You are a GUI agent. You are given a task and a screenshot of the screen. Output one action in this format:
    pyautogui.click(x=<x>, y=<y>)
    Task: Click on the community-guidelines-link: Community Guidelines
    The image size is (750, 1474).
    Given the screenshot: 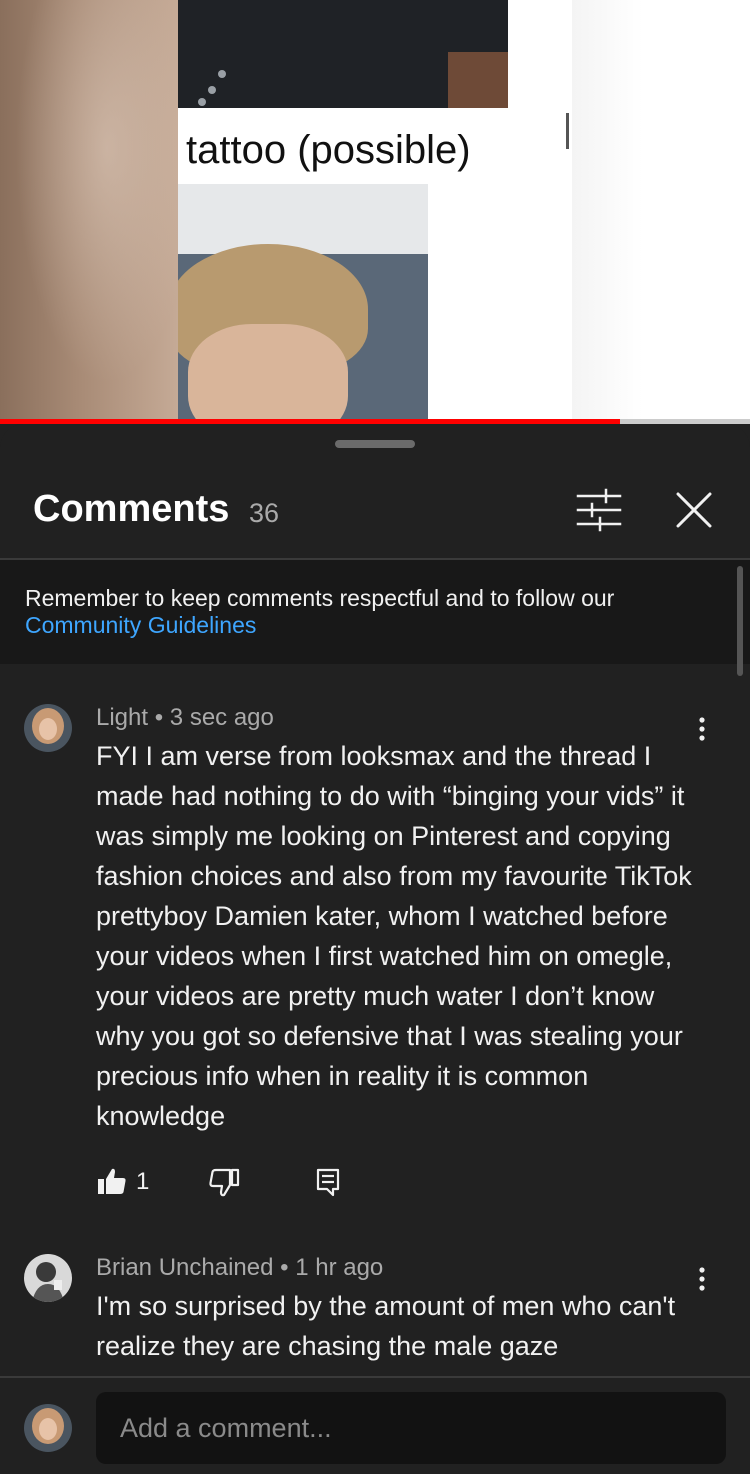 What is the action you would take?
    pyautogui.click(x=140, y=625)
    